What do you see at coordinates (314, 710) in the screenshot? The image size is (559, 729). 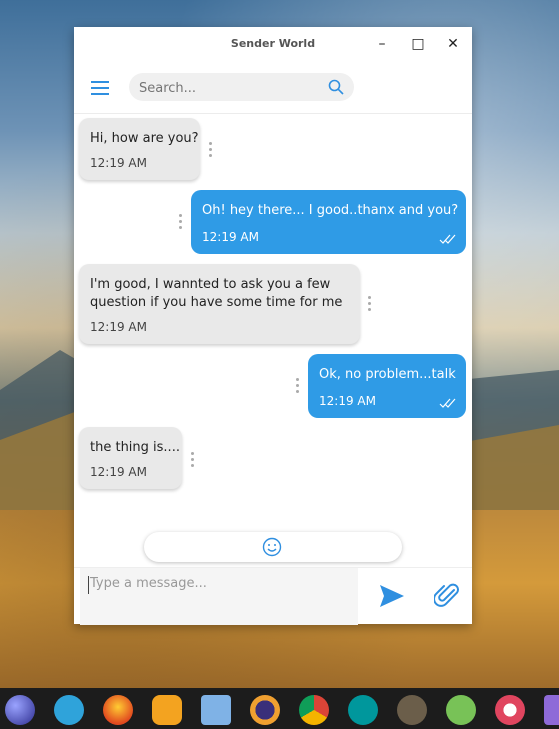 I see `chrome-icon` at bounding box center [314, 710].